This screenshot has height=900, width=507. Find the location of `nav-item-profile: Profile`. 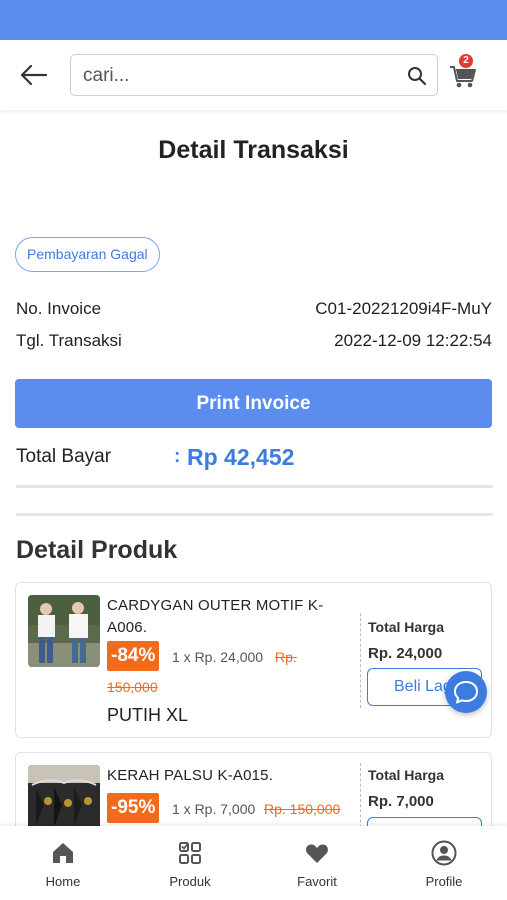

nav-item-profile: Profile is located at coordinates (444, 863).